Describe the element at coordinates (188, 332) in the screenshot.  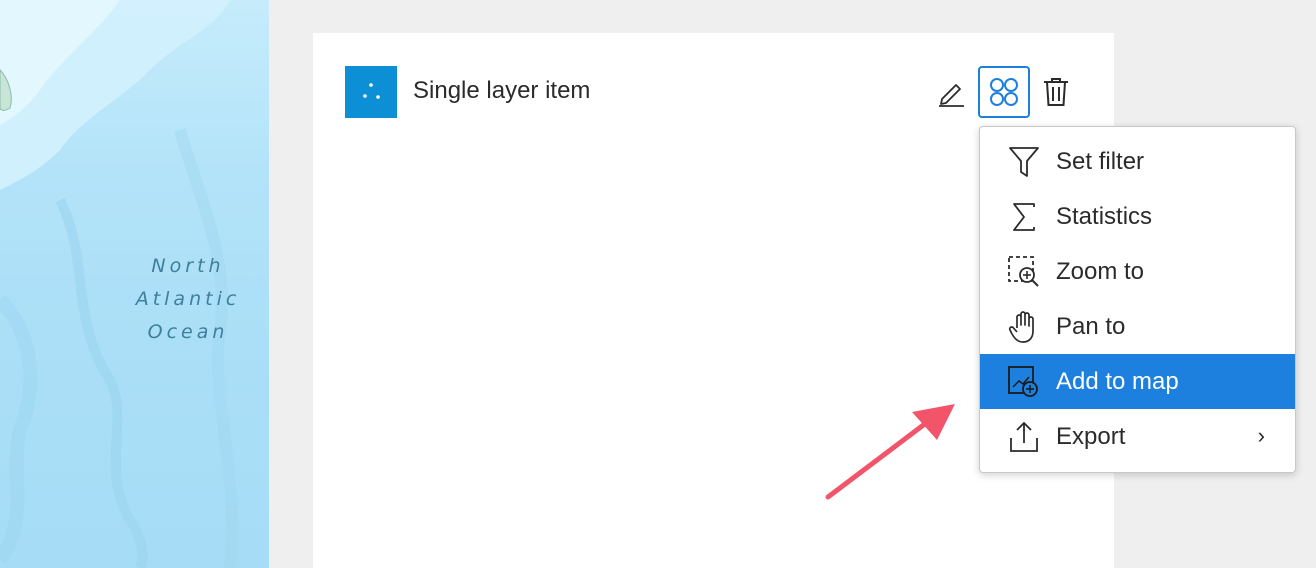
I see `ocean-label-line: Ocean` at that location.